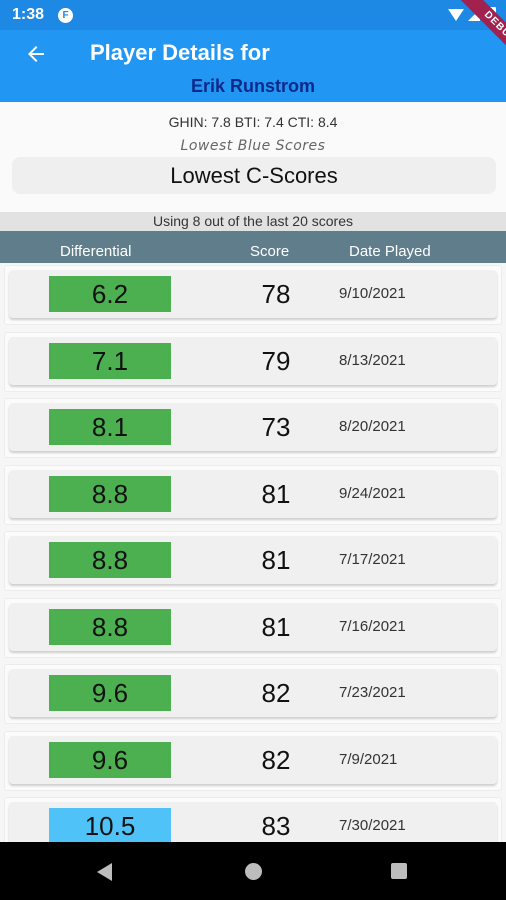 The image size is (506, 900). I want to click on score-card: 8.1 73 8/20/2021, so click(253, 427).